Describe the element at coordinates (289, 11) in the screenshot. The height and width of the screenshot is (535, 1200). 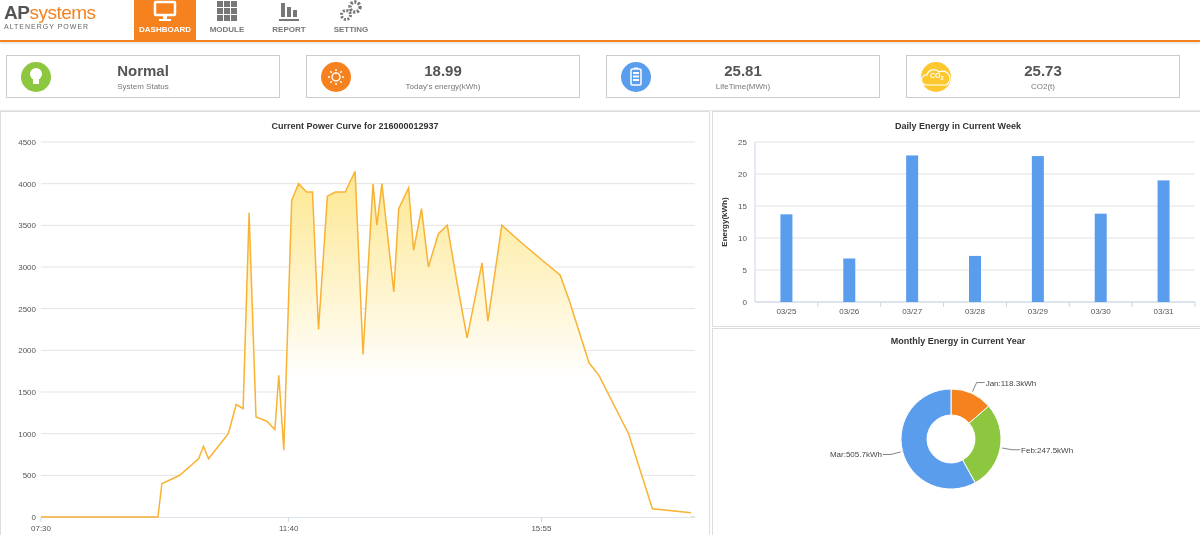
I see `bar-chart-icon` at that location.